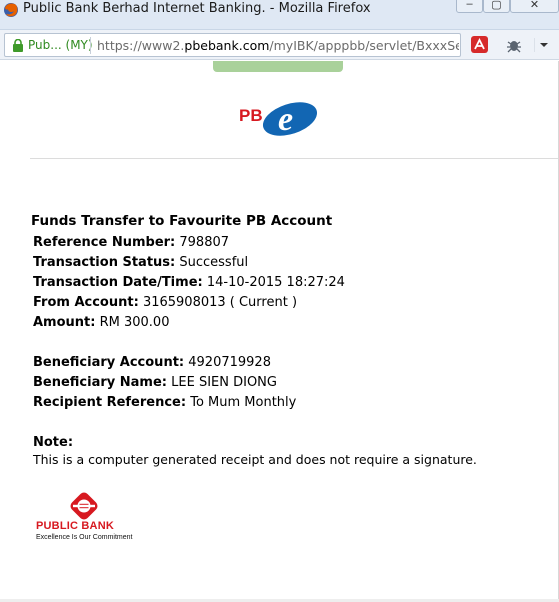  What do you see at coordinates (294, 158) in the screenshot?
I see `header-divider` at bounding box center [294, 158].